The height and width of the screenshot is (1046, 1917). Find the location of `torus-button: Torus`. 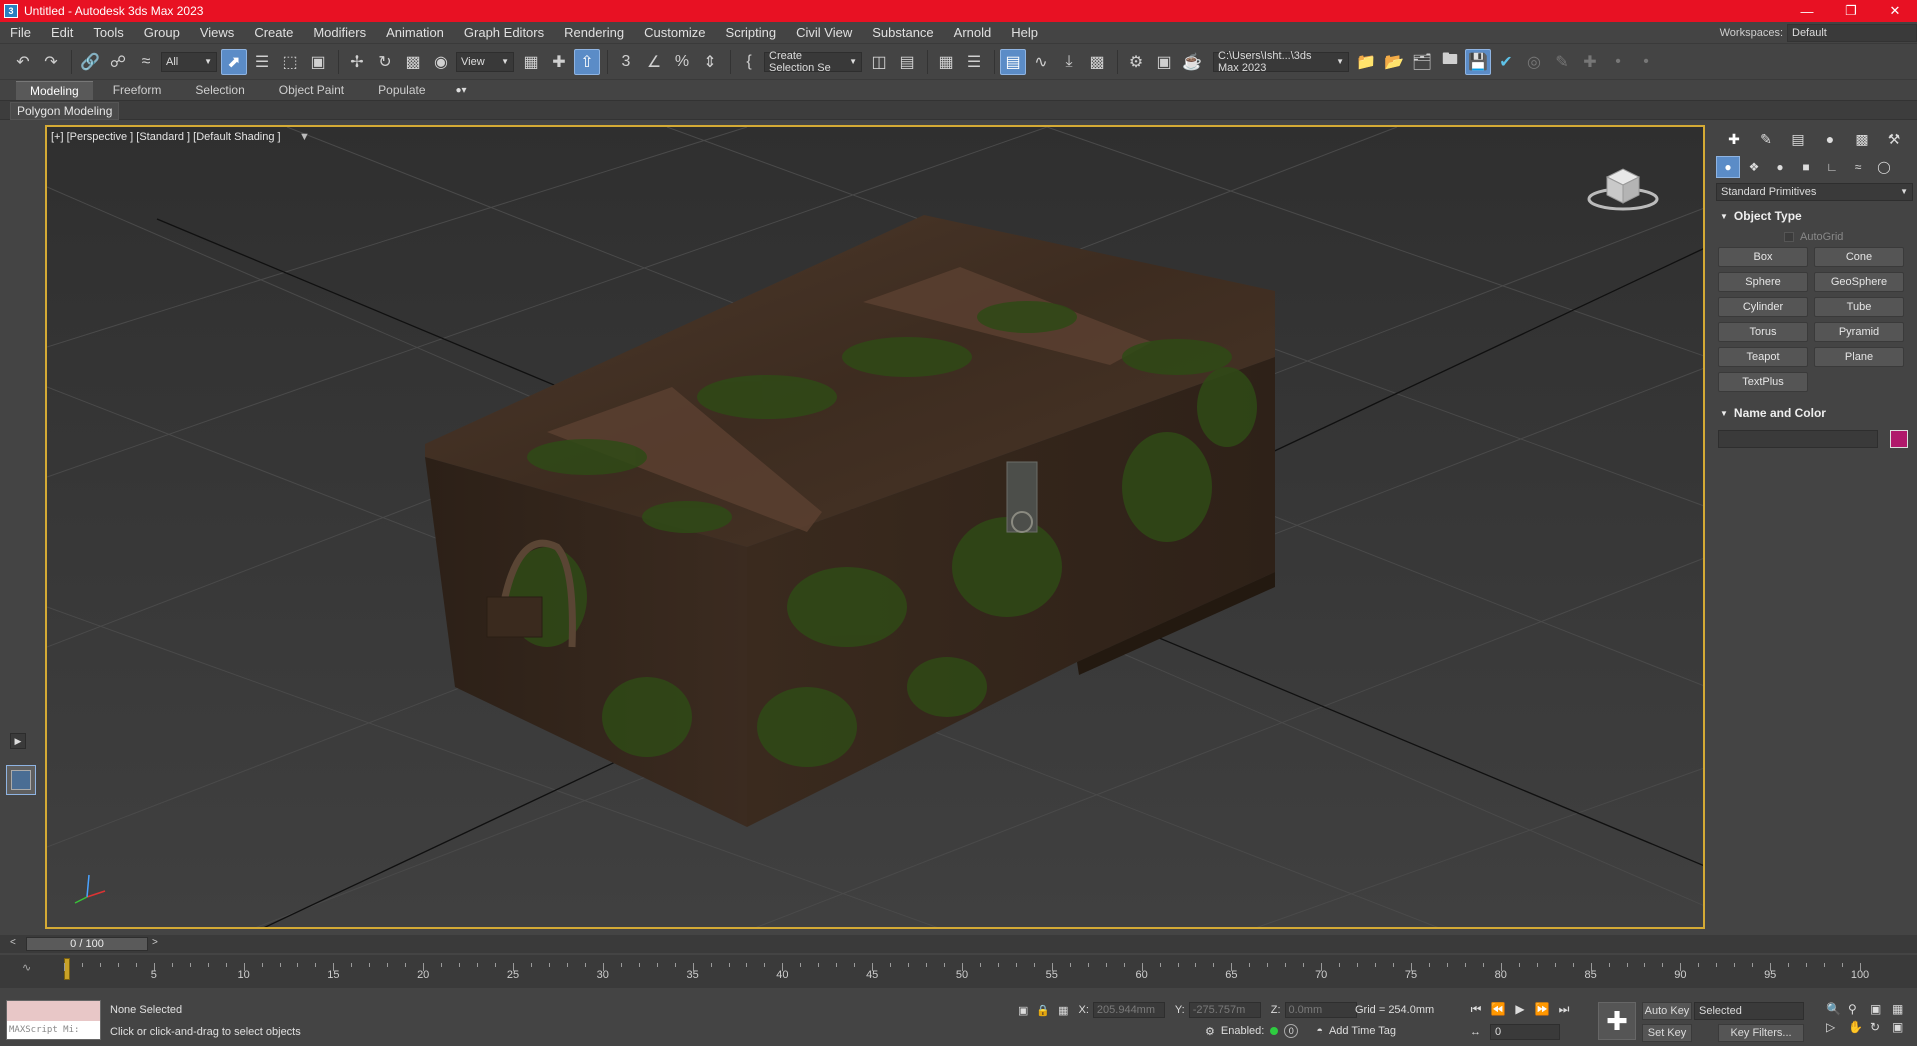

torus-button: Torus is located at coordinates (1763, 332).